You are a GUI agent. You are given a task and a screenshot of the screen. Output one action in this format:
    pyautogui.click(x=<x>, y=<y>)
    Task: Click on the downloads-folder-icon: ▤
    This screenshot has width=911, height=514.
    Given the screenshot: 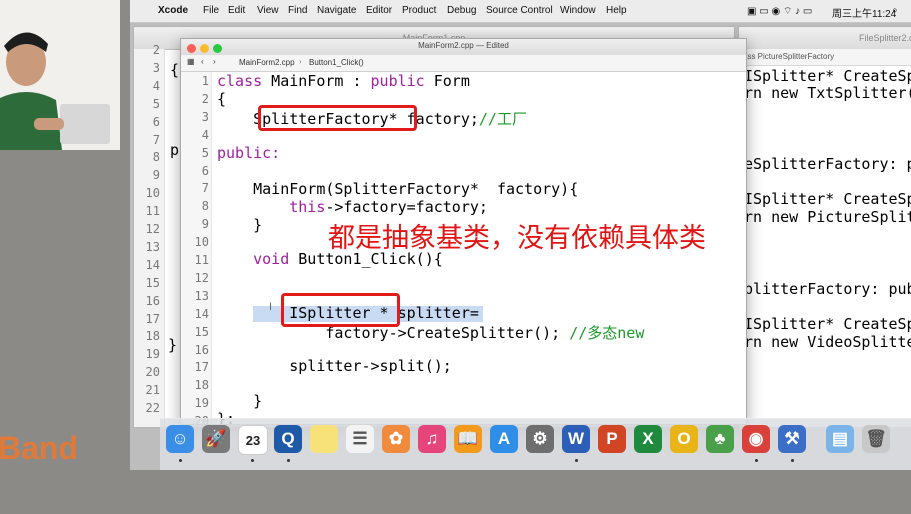 What is the action you would take?
    pyautogui.click(x=840, y=439)
    